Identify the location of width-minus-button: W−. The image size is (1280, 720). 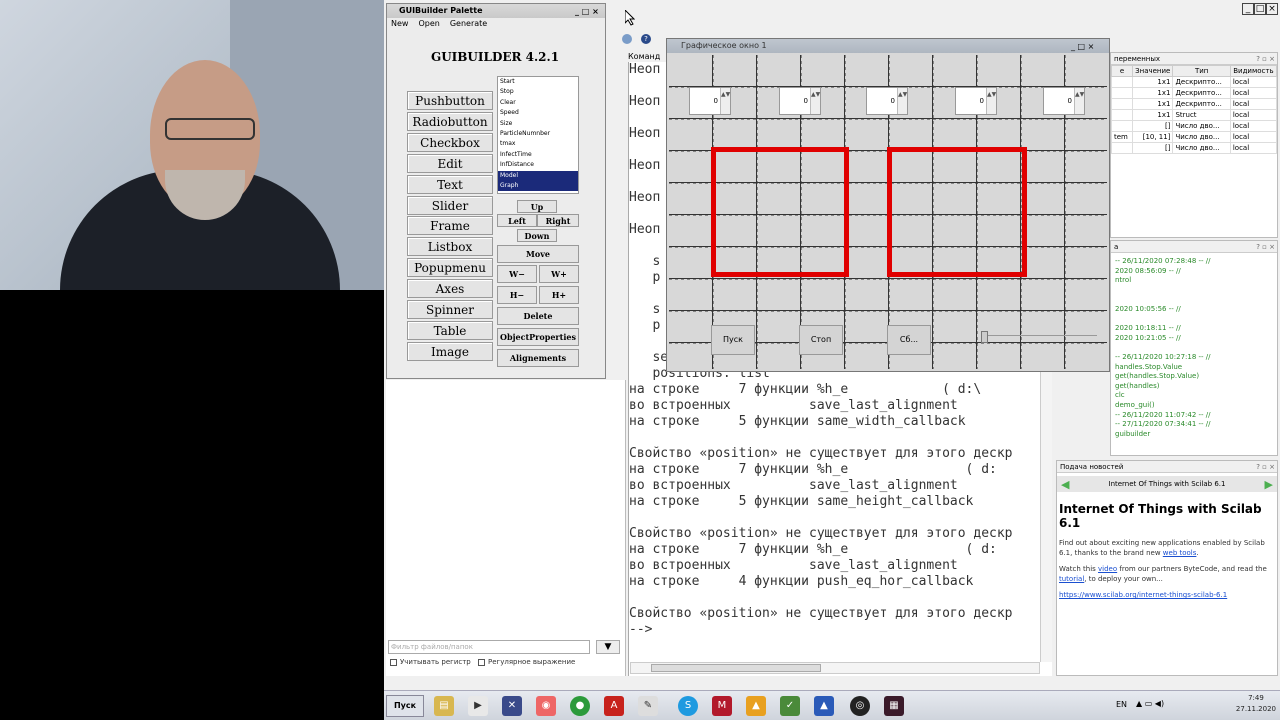
(517, 274).